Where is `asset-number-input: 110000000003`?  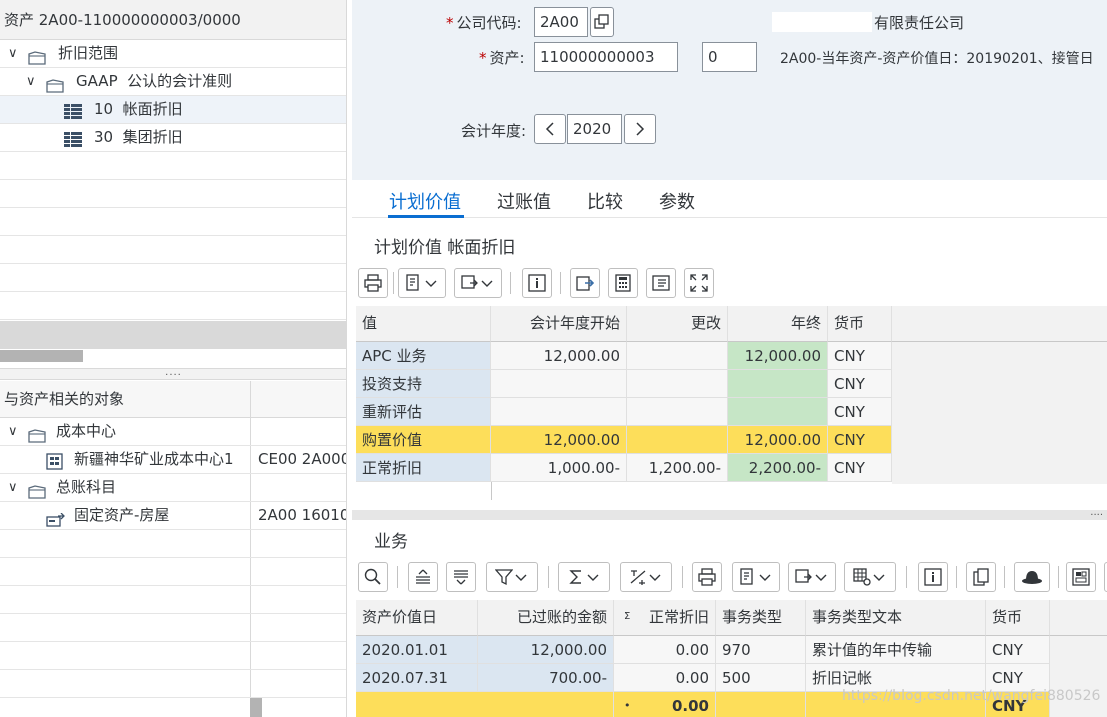
asset-number-input: 110000000003 is located at coordinates (606, 57).